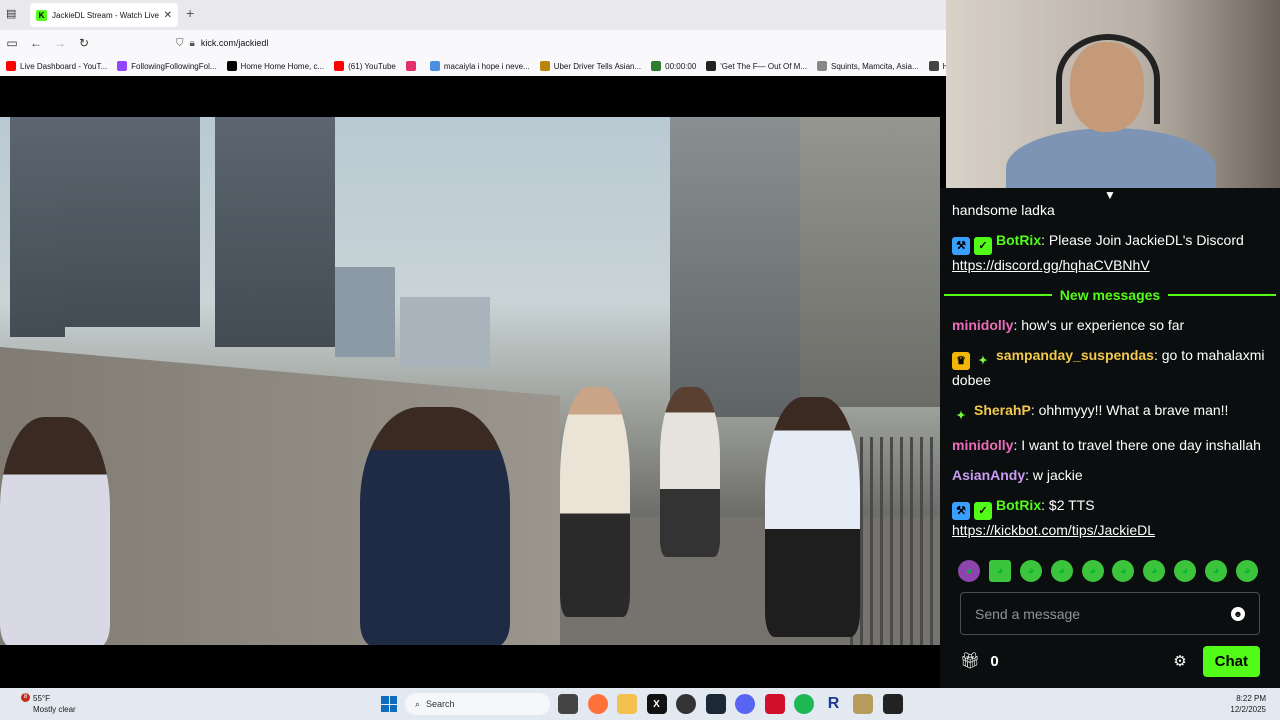  Describe the element at coordinates (1108, 79) in the screenshot. I see `headset` at that location.